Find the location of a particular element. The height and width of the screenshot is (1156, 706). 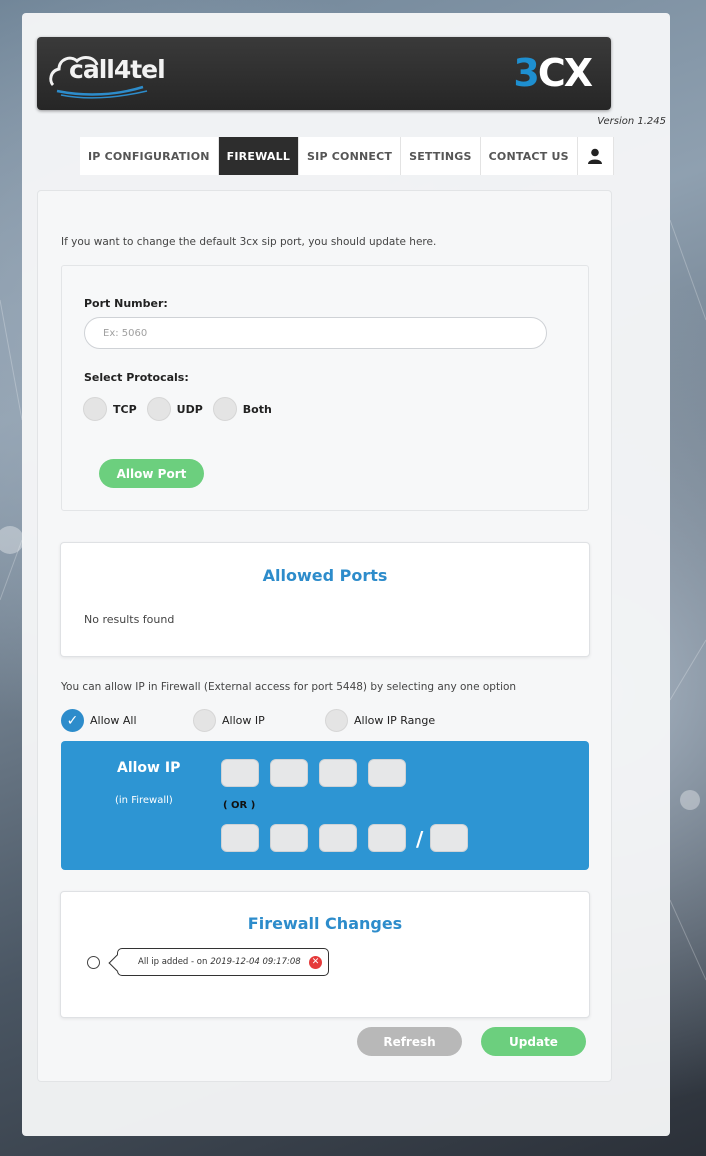

allow-ip-range-label: Allow IP Range is located at coordinates (395, 720).